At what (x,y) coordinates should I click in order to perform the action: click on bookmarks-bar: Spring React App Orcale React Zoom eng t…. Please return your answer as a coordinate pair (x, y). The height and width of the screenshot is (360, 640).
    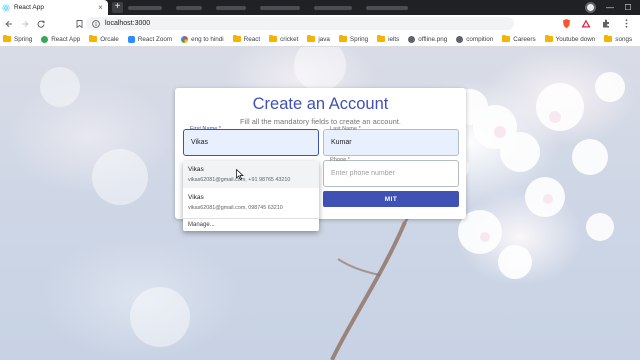
    Looking at the image, I should click on (320, 39).